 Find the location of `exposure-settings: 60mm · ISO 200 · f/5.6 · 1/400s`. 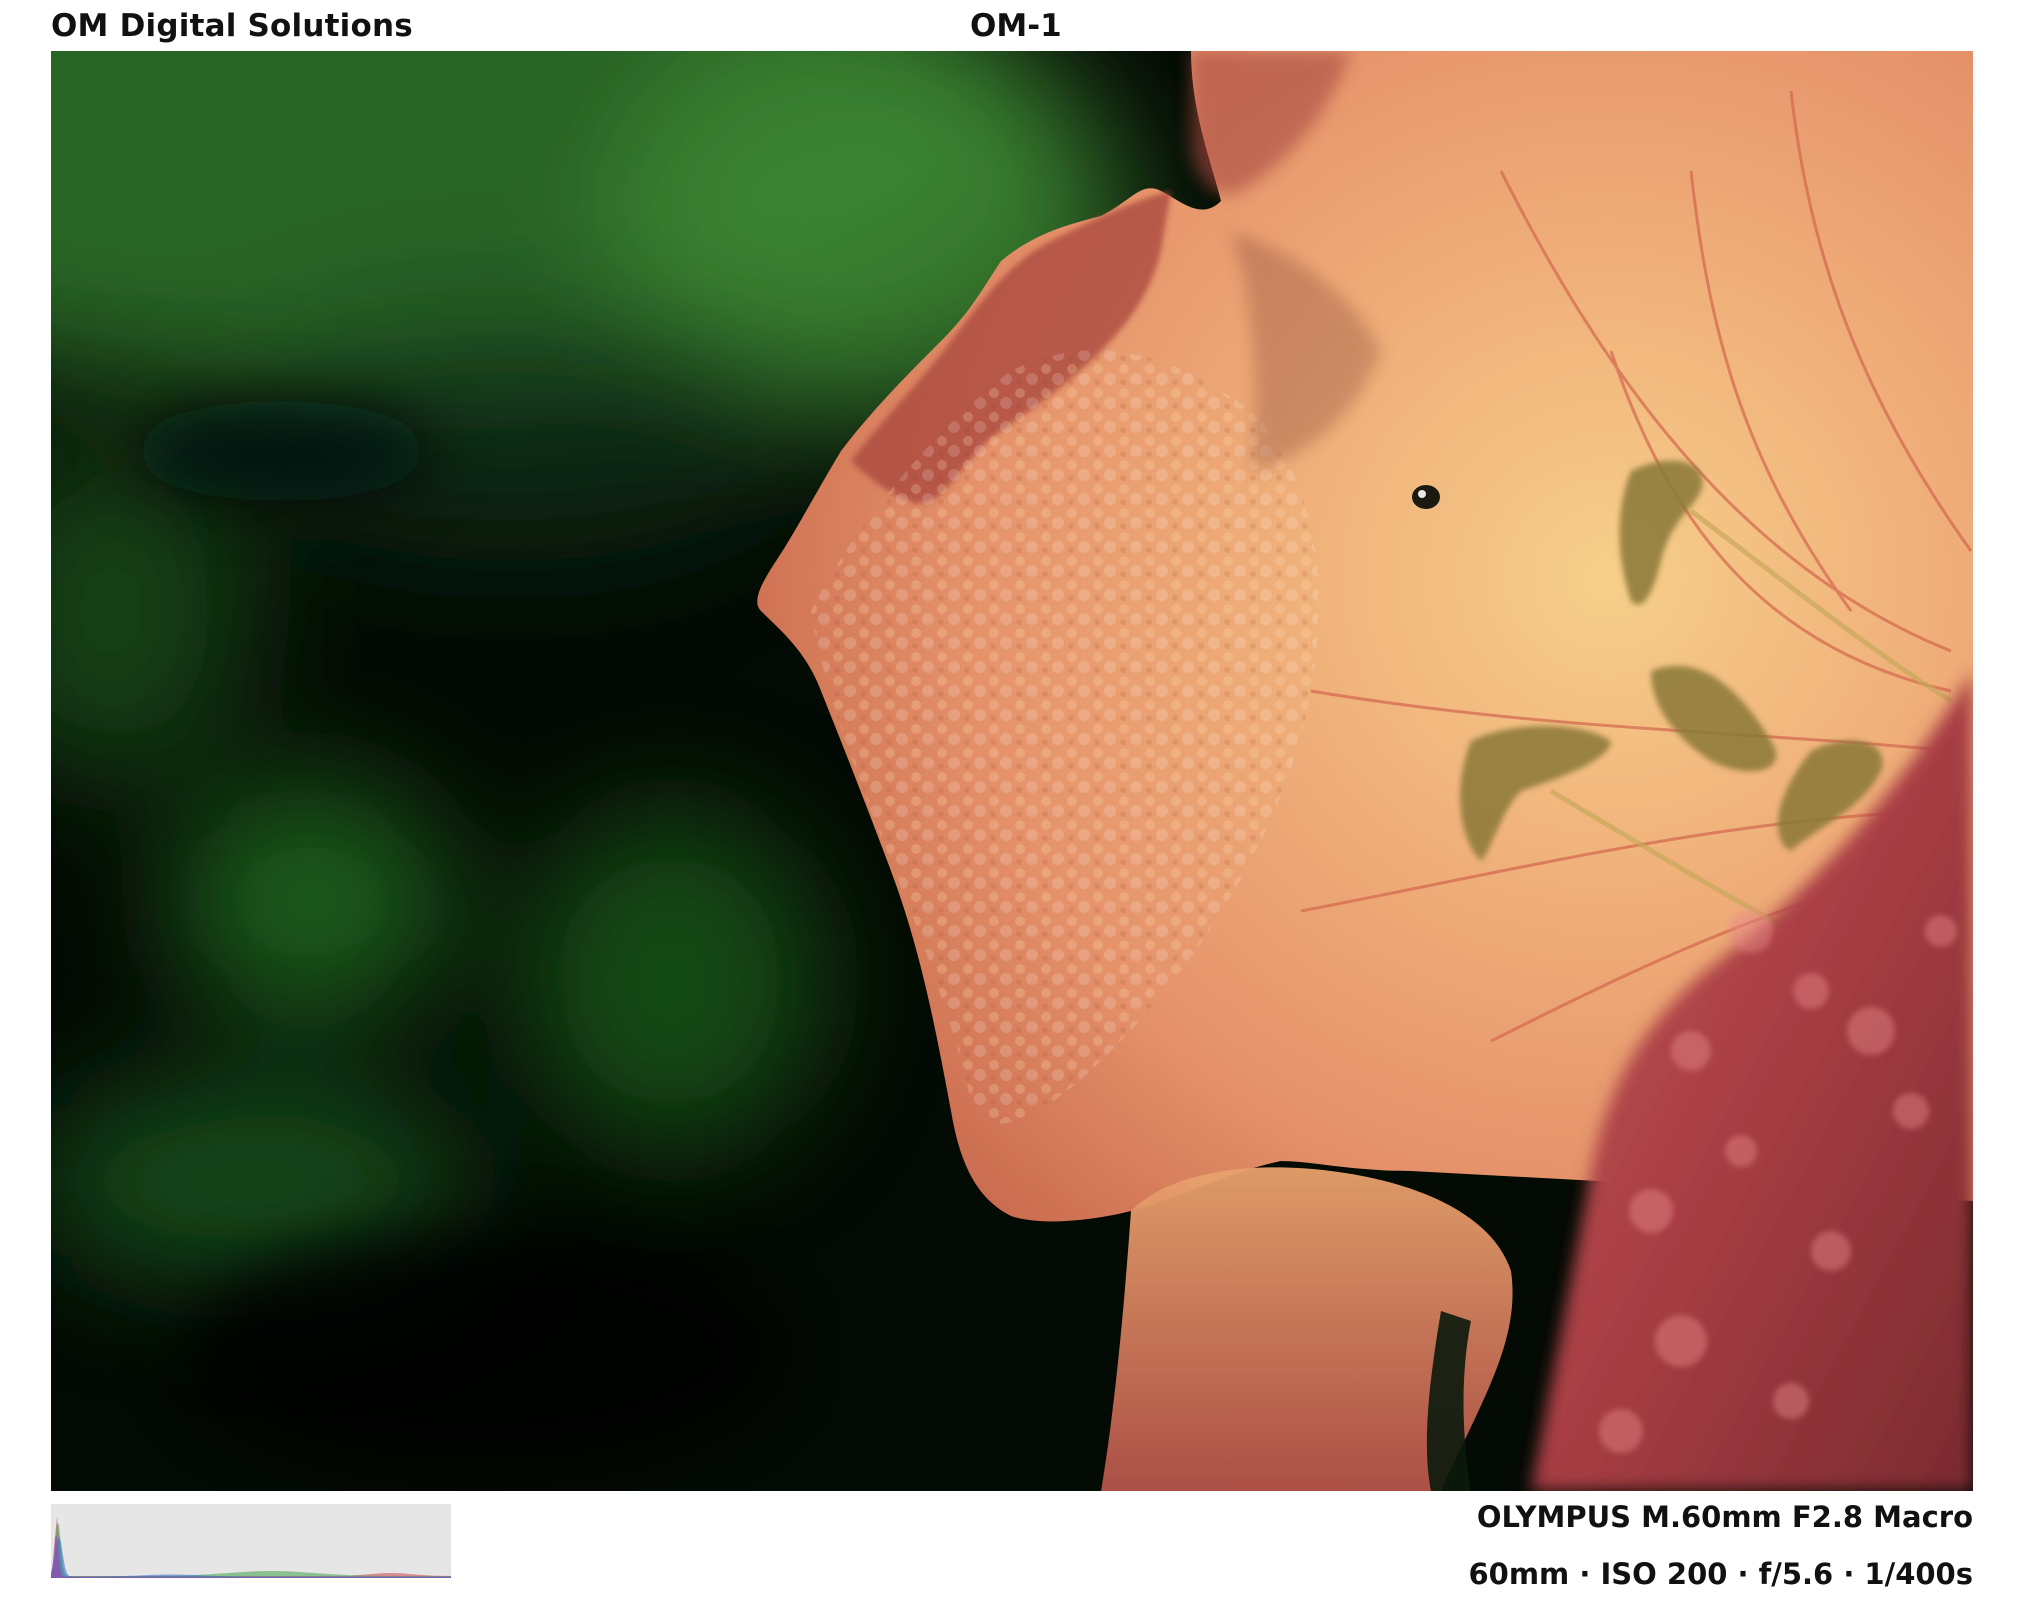

exposure-settings: 60mm · ISO 200 · f/5.6 · 1/400s is located at coordinates (1720, 1574).